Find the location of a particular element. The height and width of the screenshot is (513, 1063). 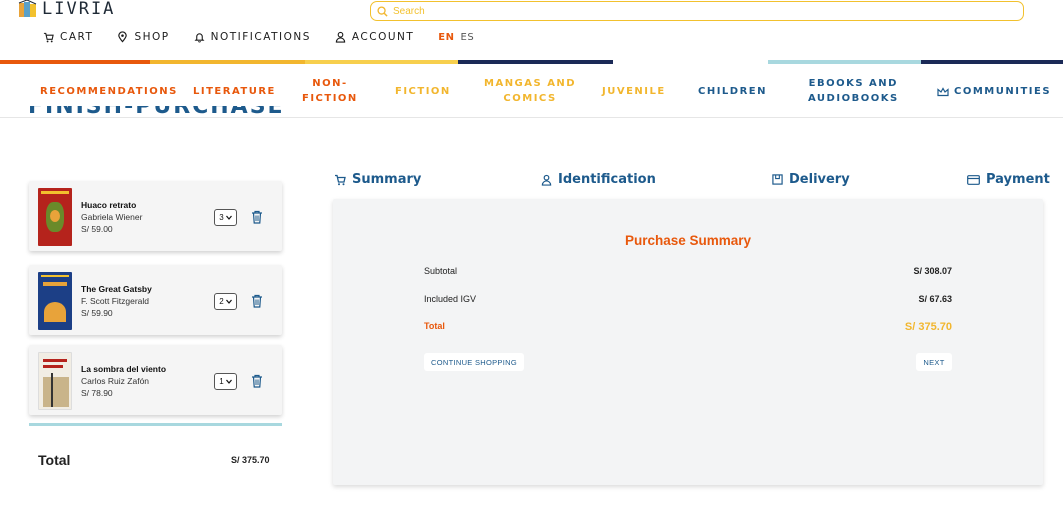

cart-item: Huaco retrato Gabriela Wiener S/ 59.00 3 is located at coordinates (155, 216).